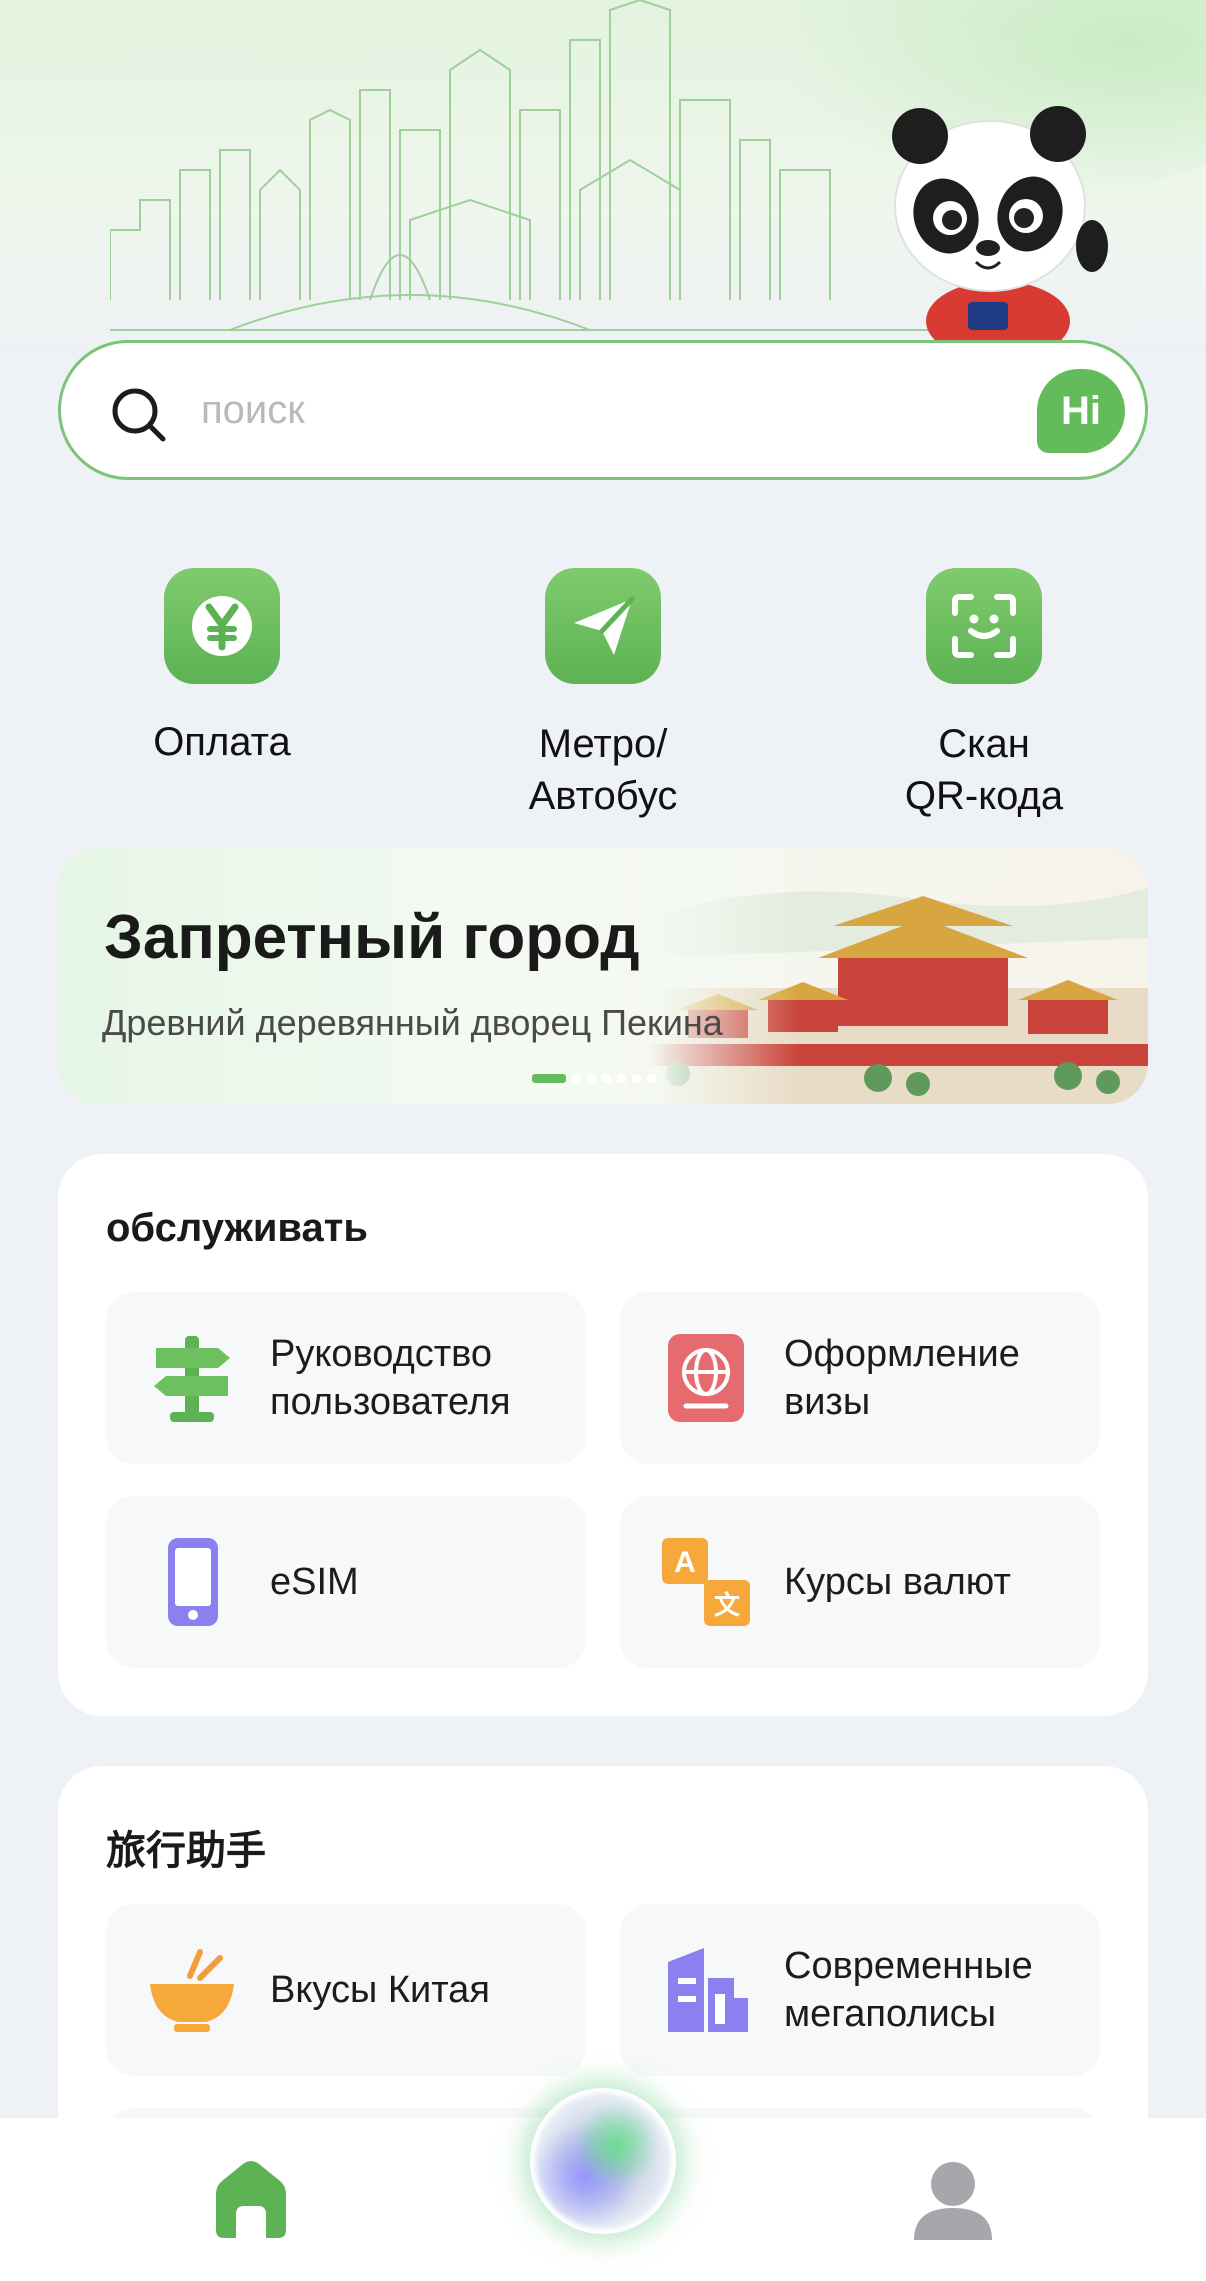 The width and height of the screenshot is (1206, 2281). I want to click on service-label: Курсы валют, so click(897, 1582).